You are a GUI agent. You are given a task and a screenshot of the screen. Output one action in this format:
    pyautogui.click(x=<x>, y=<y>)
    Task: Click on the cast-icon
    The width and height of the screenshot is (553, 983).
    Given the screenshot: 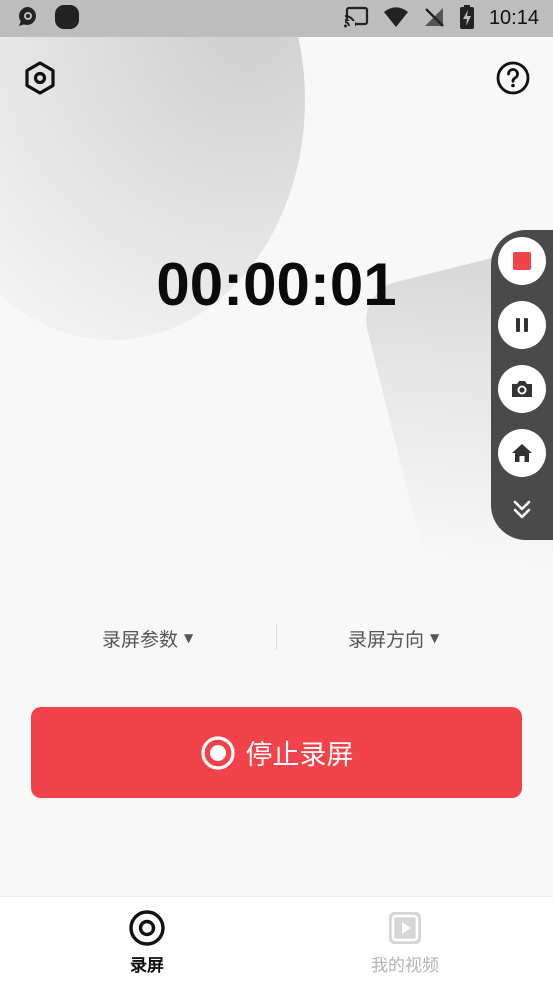 What is the action you would take?
    pyautogui.click(x=355, y=19)
    